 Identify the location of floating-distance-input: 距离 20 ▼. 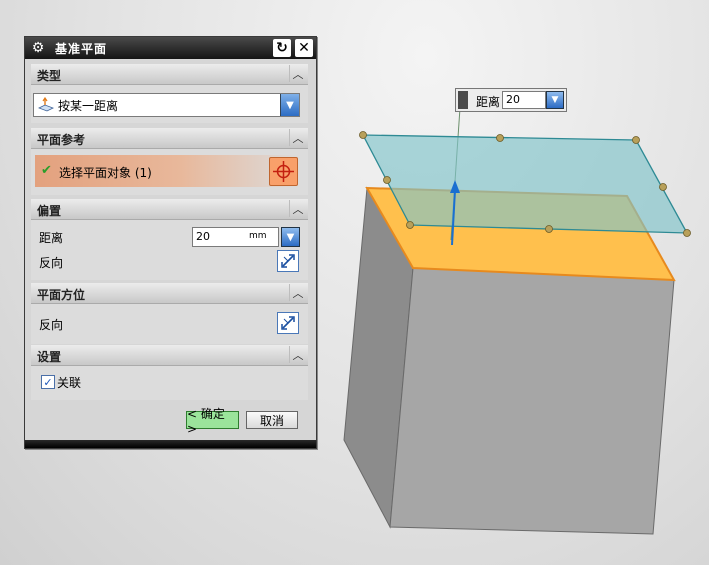
(511, 100).